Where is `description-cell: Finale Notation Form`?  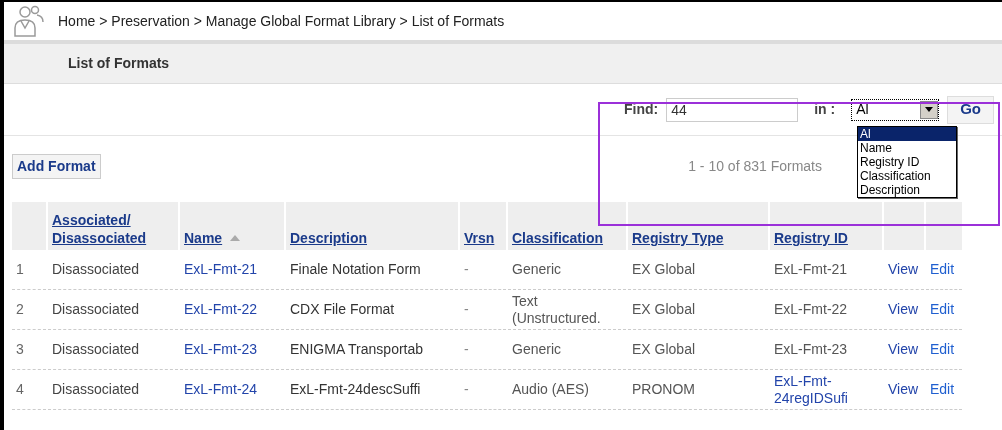 description-cell: Finale Notation Form is located at coordinates (355, 269).